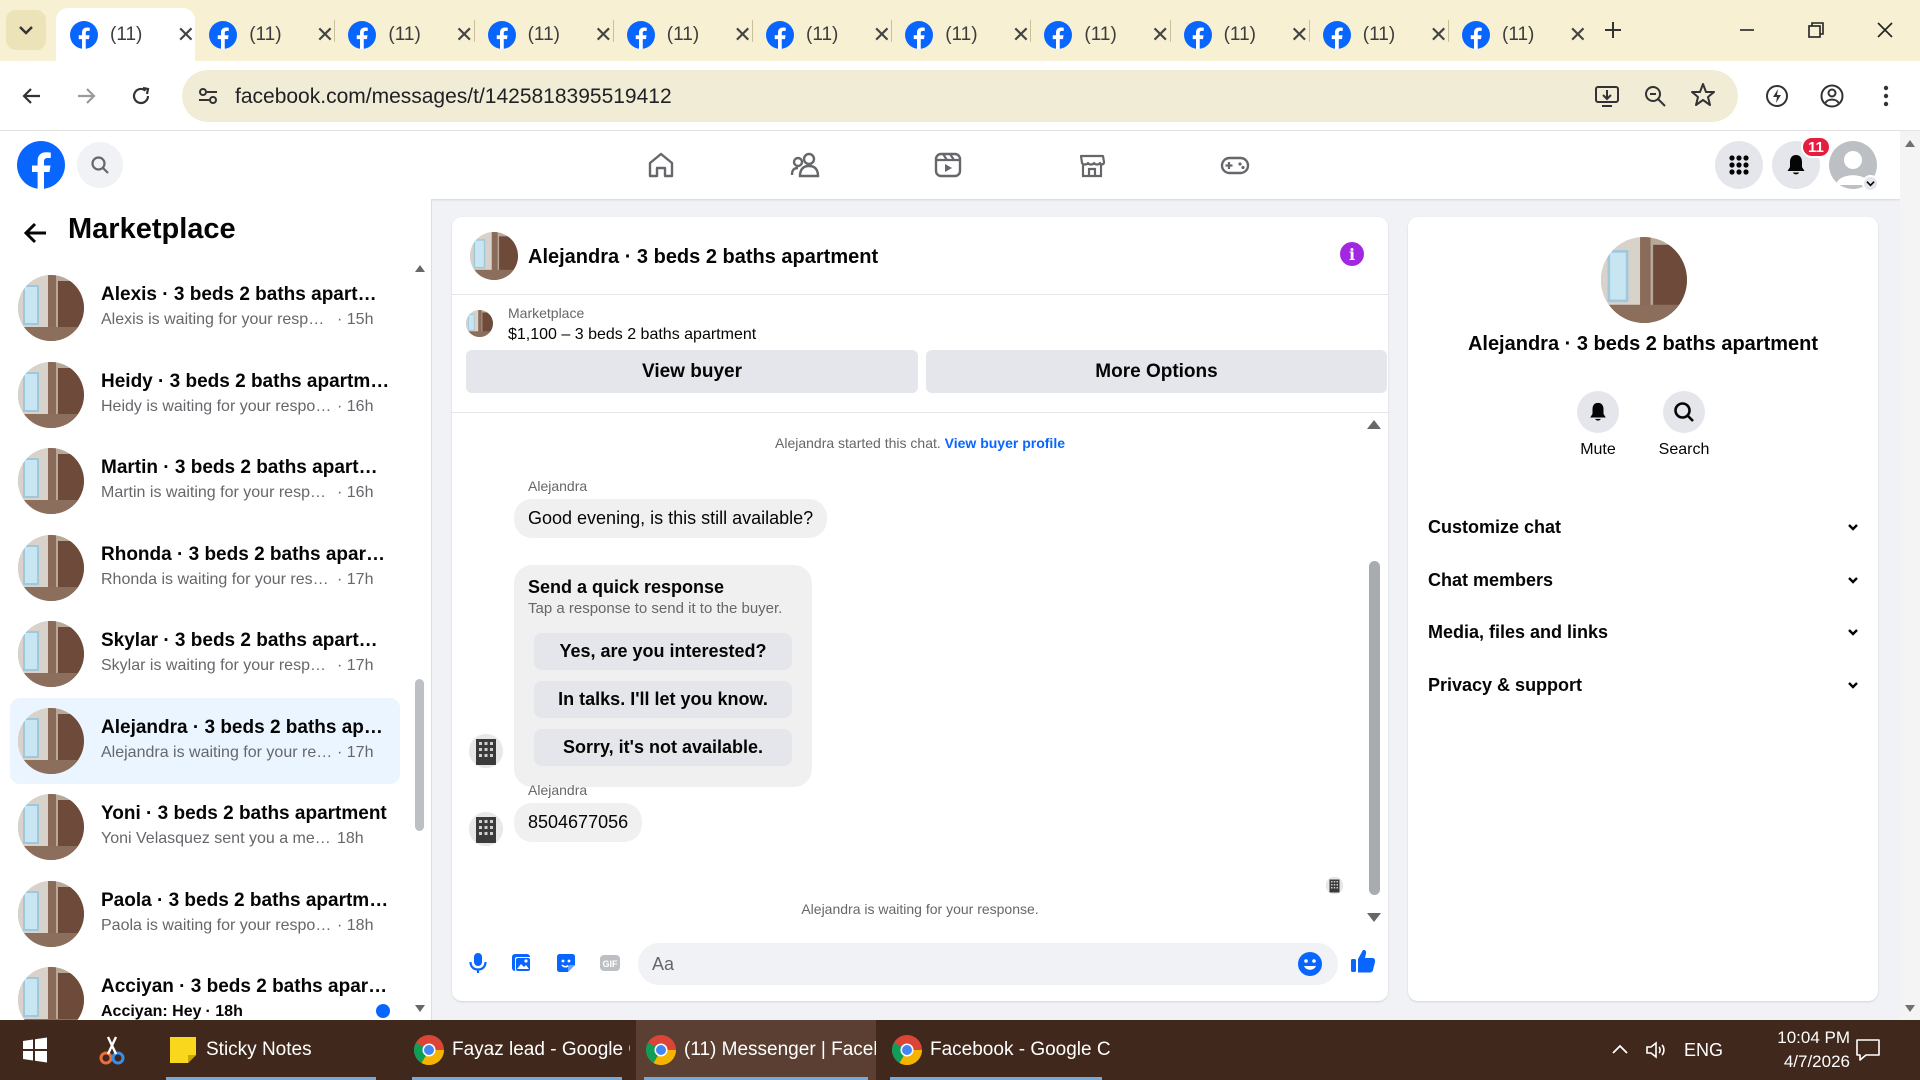 The width and height of the screenshot is (1920, 1080). I want to click on taskbar-app: Facebook - Google Chrome, so click(996, 1050).